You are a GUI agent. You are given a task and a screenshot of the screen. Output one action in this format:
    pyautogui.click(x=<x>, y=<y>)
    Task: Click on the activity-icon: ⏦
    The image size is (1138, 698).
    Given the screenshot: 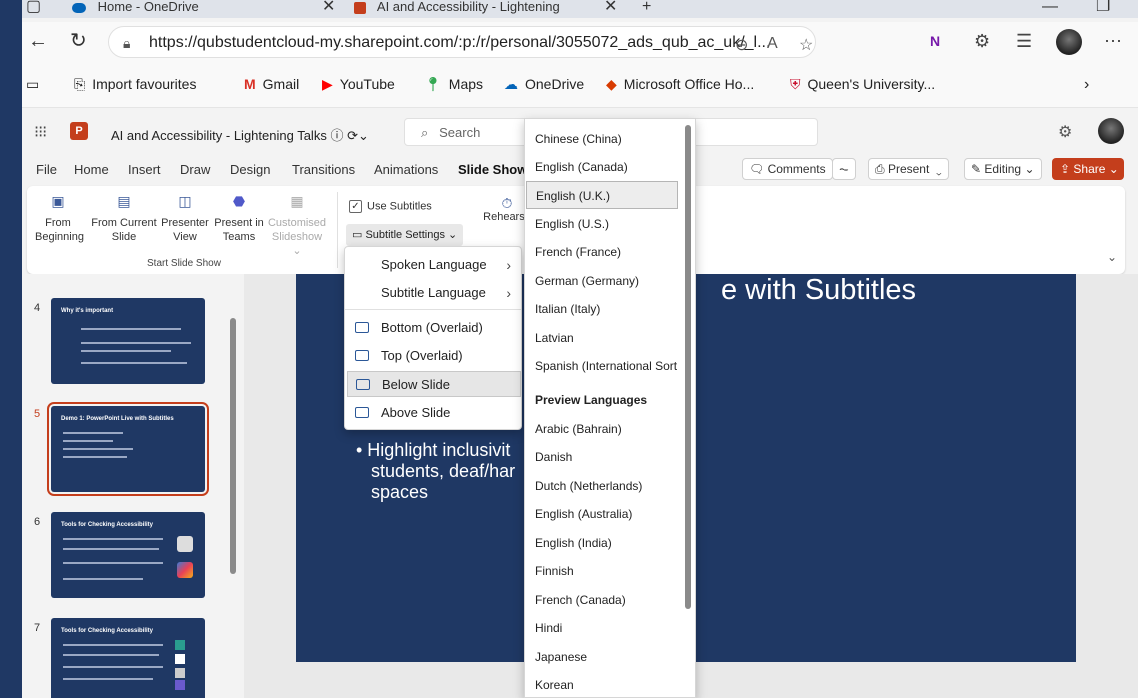 What is the action you would take?
    pyautogui.click(x=844, y=169)
    